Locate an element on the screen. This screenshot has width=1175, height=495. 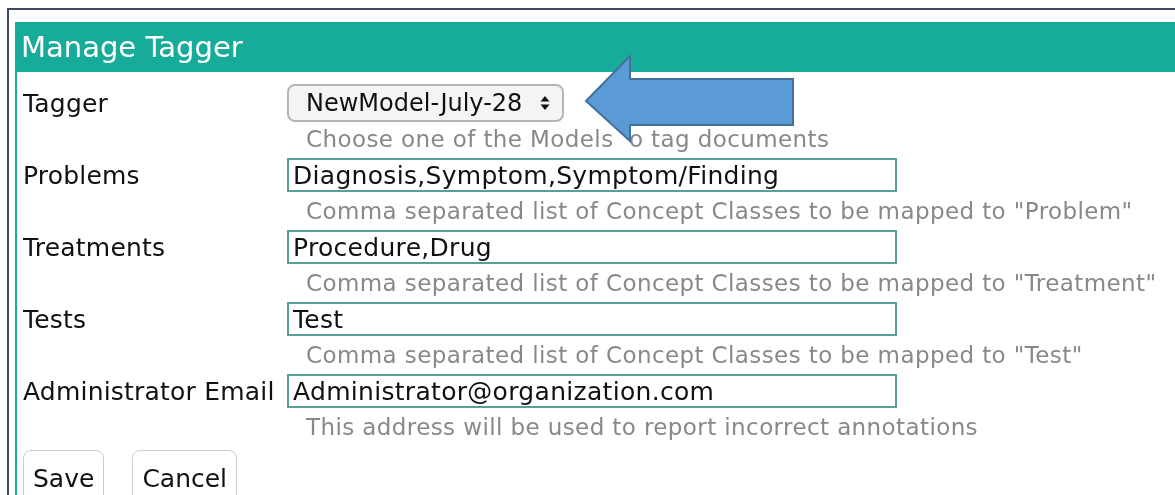
input-field: Administrator@organization.com is located at coordinates (592, 391).